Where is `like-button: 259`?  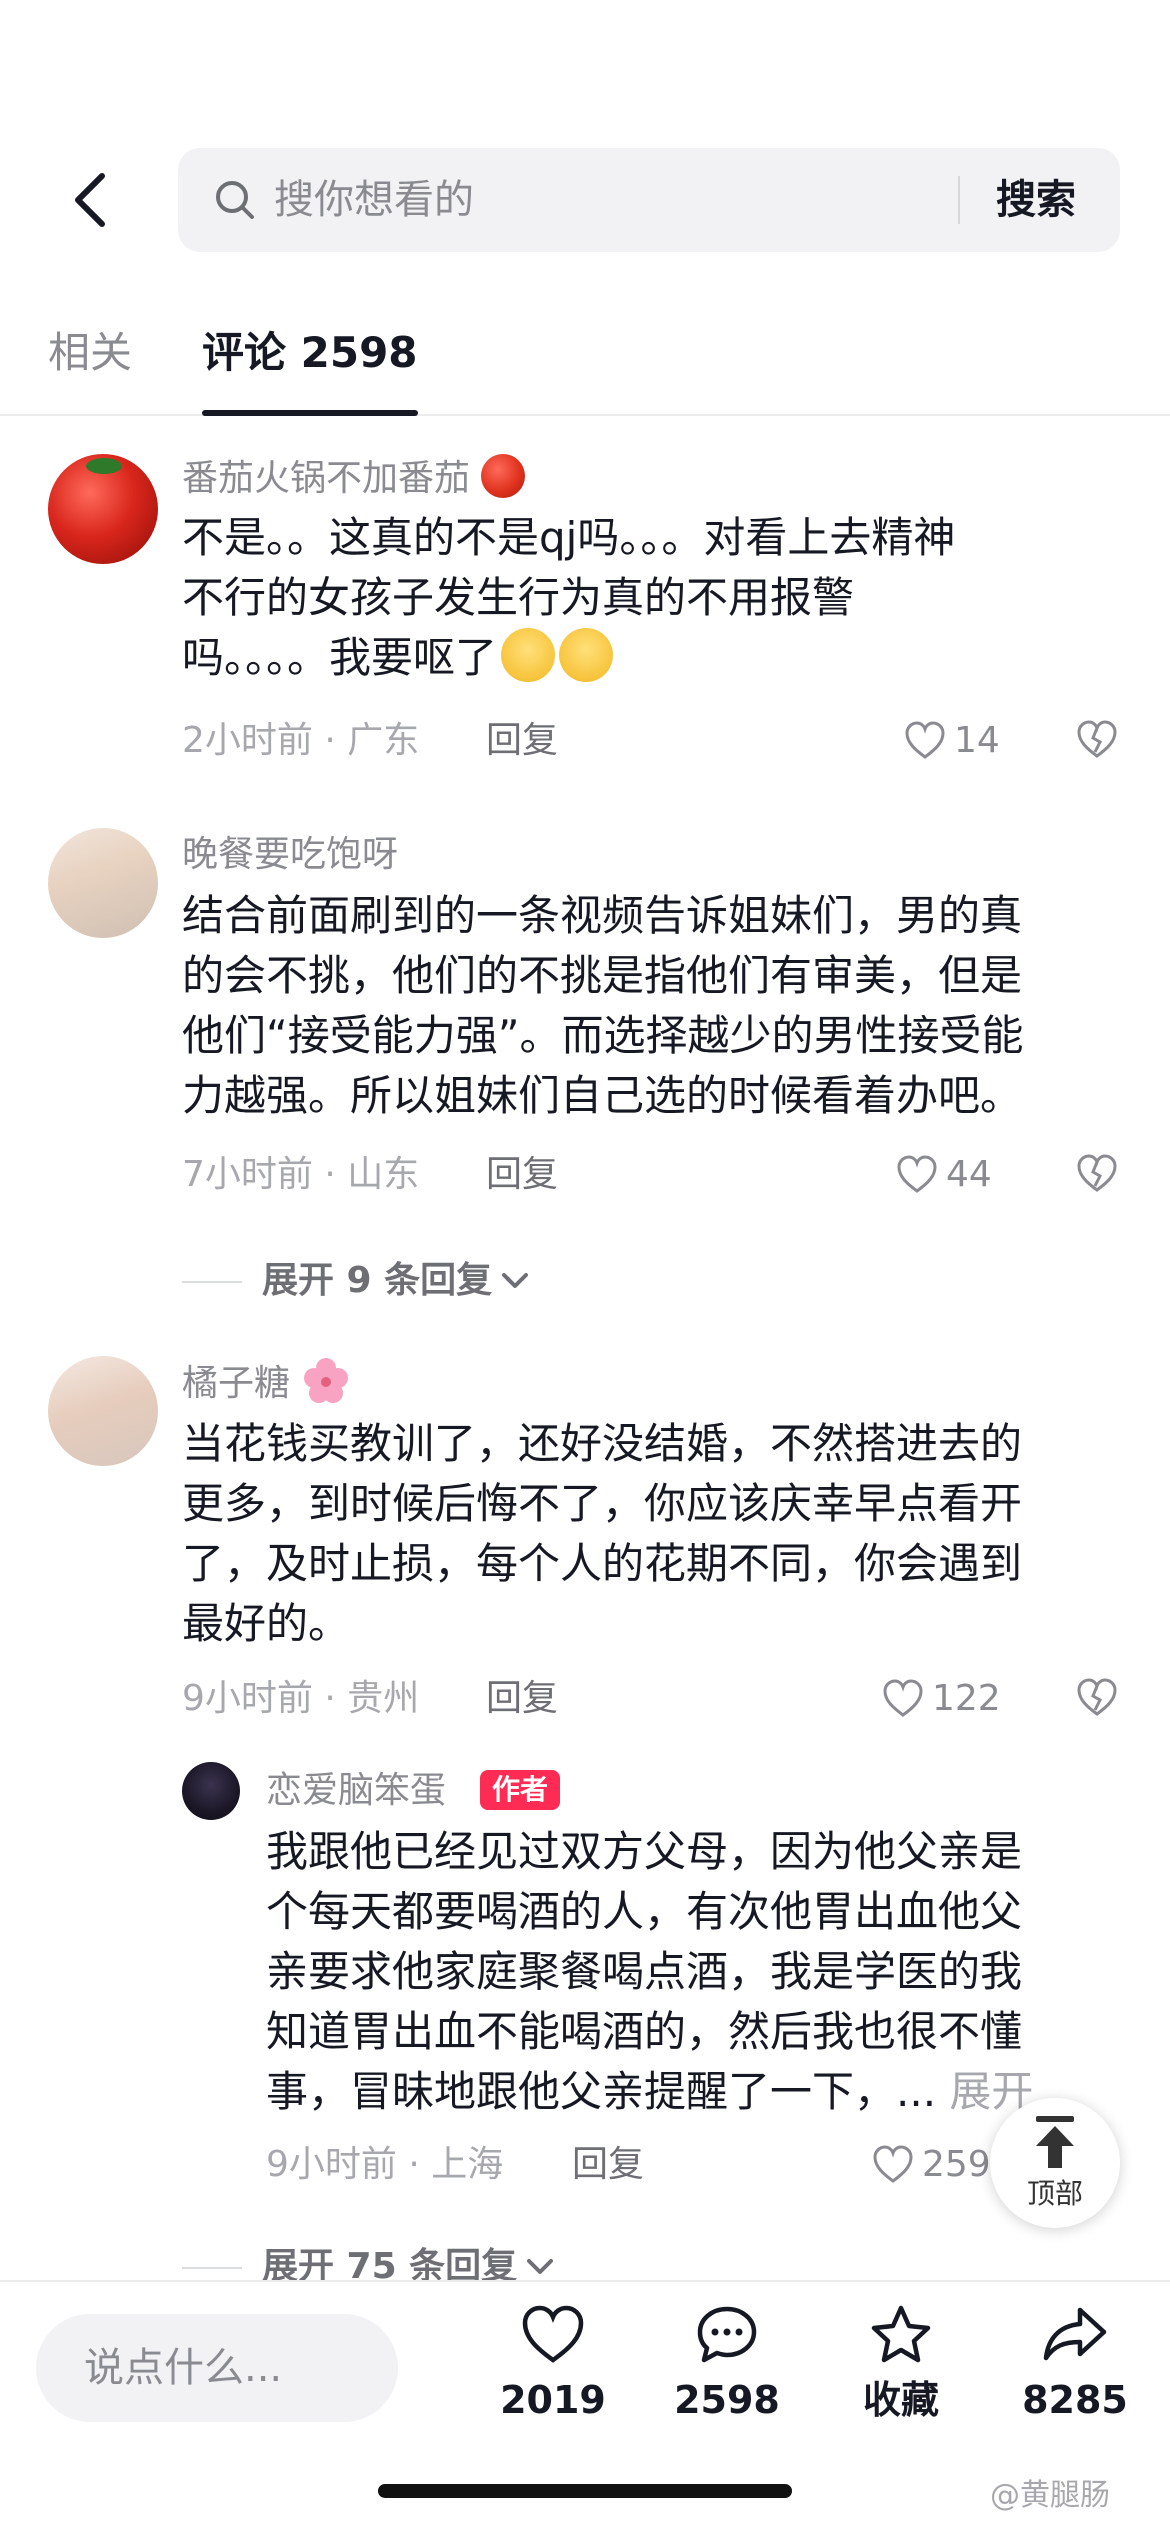 like-button: 259 is located at coordinates (931, 2165).